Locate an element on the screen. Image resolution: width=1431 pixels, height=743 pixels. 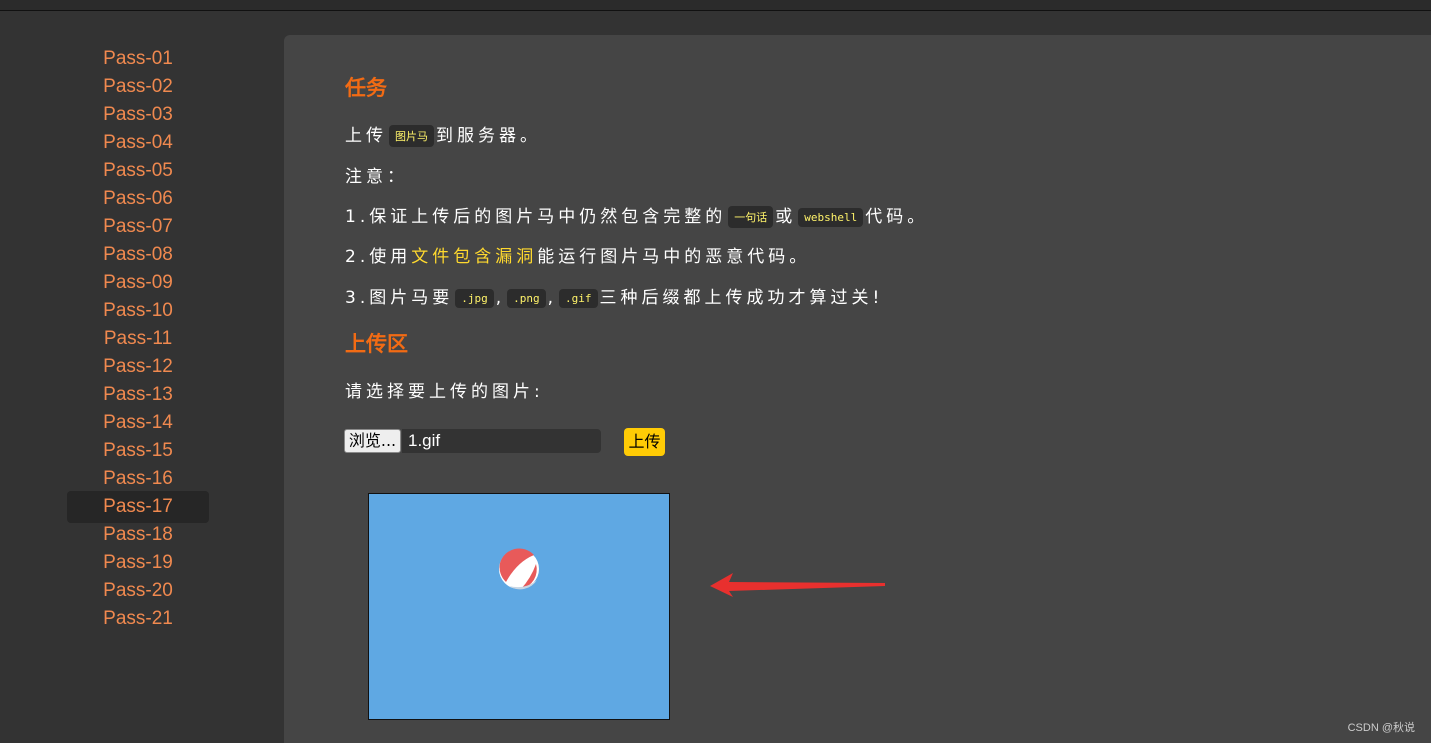
sidebar-item-pass-07: Pass-07 is located at coordinates (138, 227).